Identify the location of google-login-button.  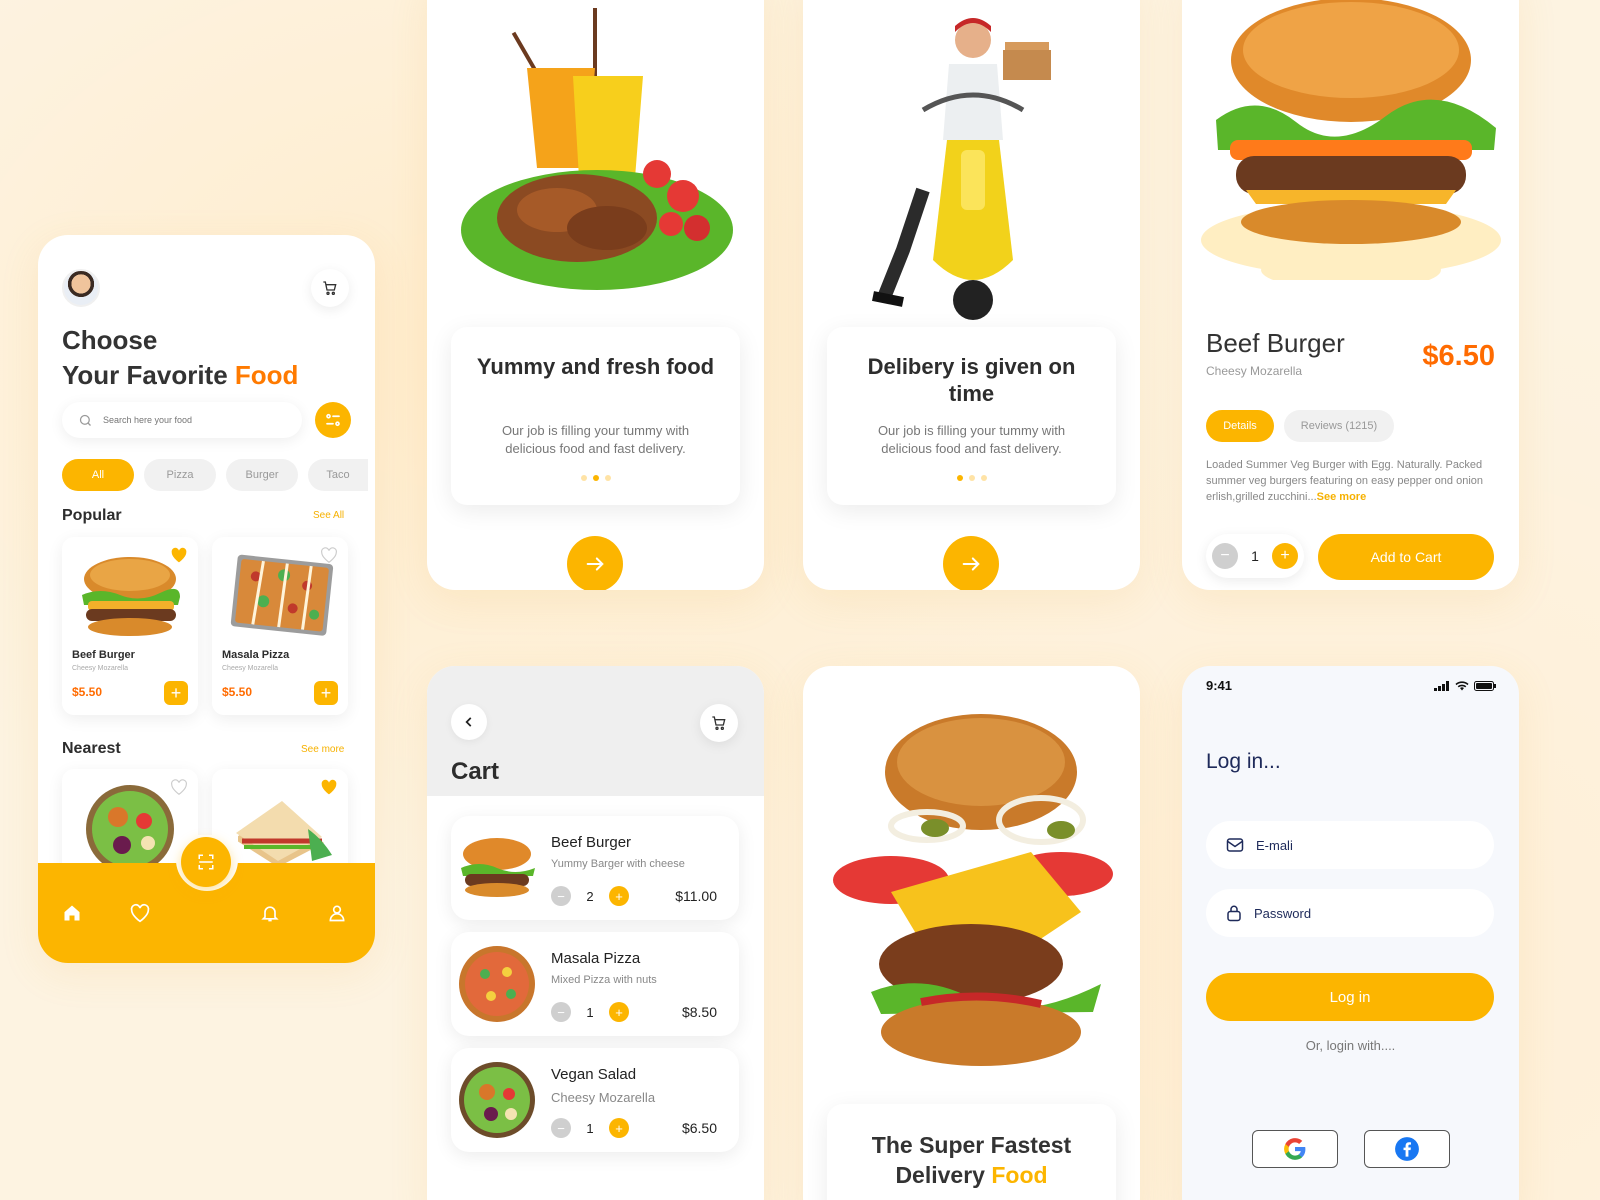
(1295, 1149).